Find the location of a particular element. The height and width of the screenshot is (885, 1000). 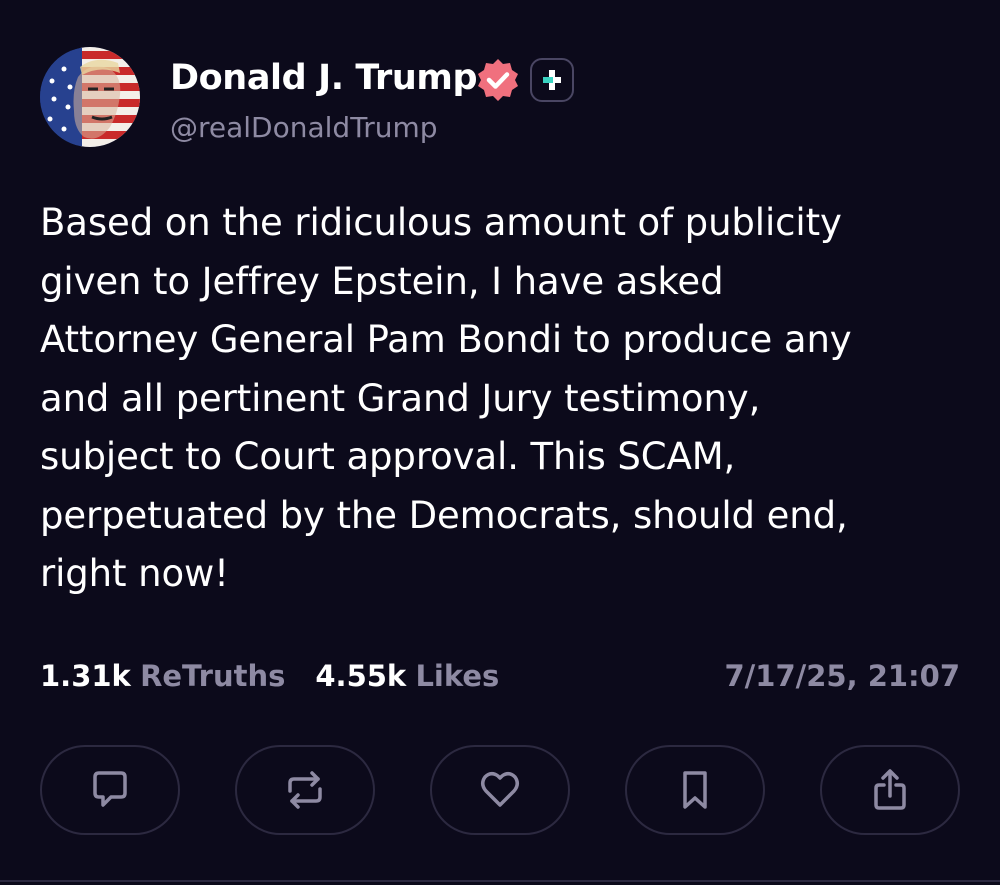

like-button is located at coordinates (500, 790).